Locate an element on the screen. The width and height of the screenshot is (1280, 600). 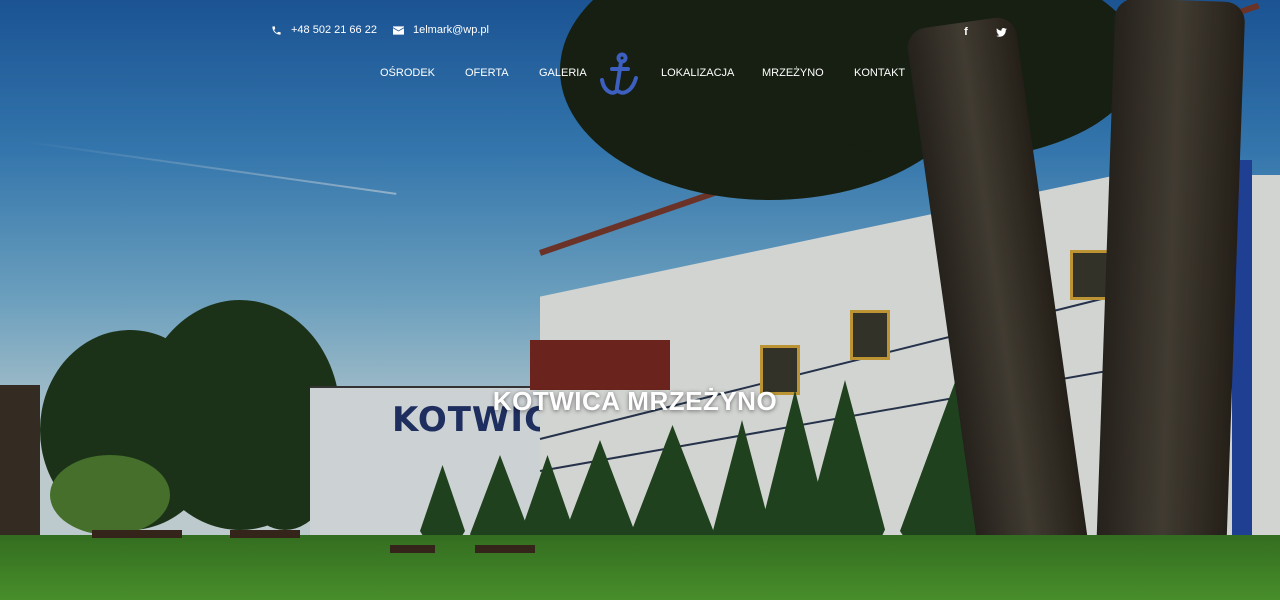
email-link: 1elmark@wp.pl is located at coordinates (440, 30).